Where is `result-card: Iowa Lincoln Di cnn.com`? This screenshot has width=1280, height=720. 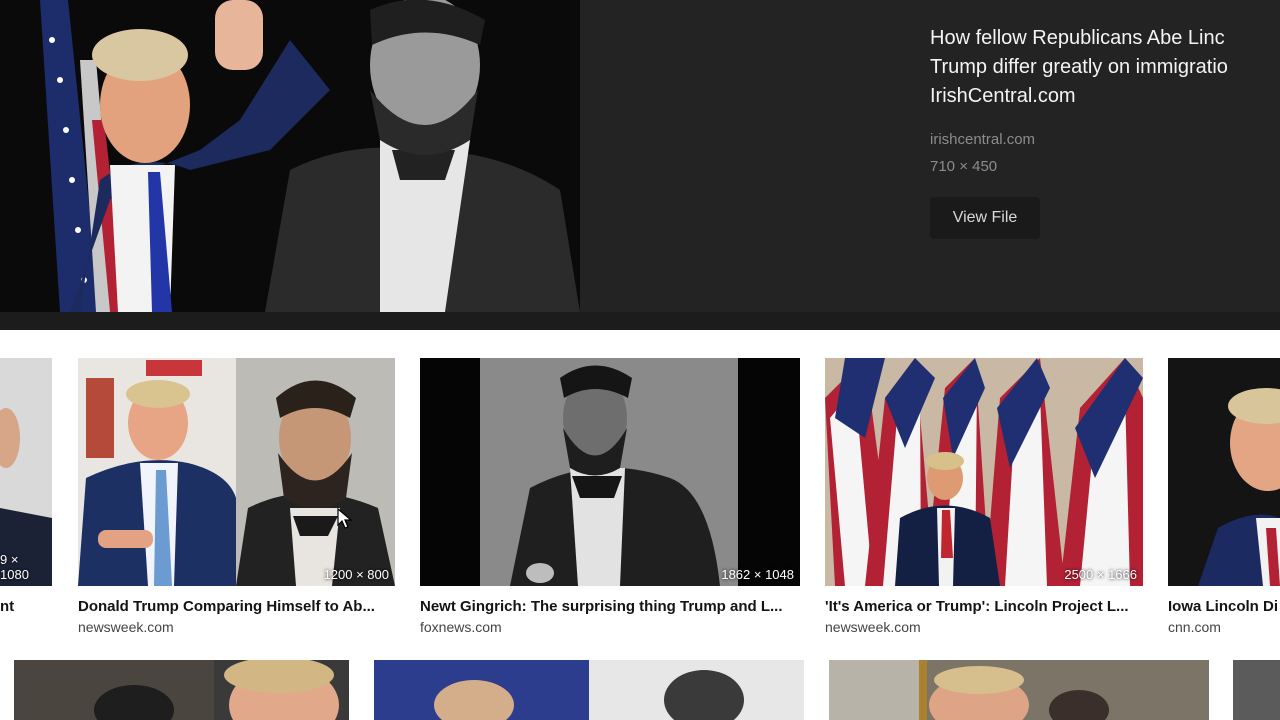
result-card: Iowa Lincoln Di cnn.com is located at coordinates (1224, 503).